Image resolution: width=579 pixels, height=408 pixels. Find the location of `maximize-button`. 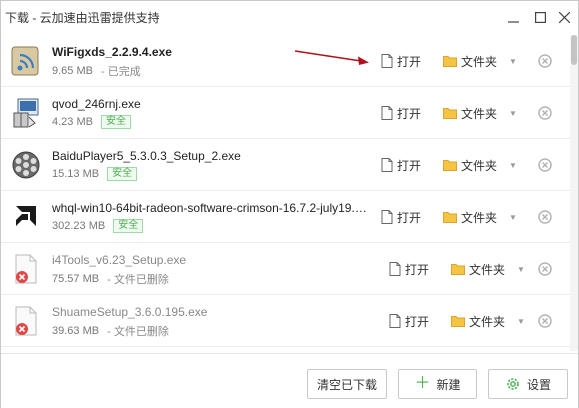

maximize-button is located at coordinates (540, 17).